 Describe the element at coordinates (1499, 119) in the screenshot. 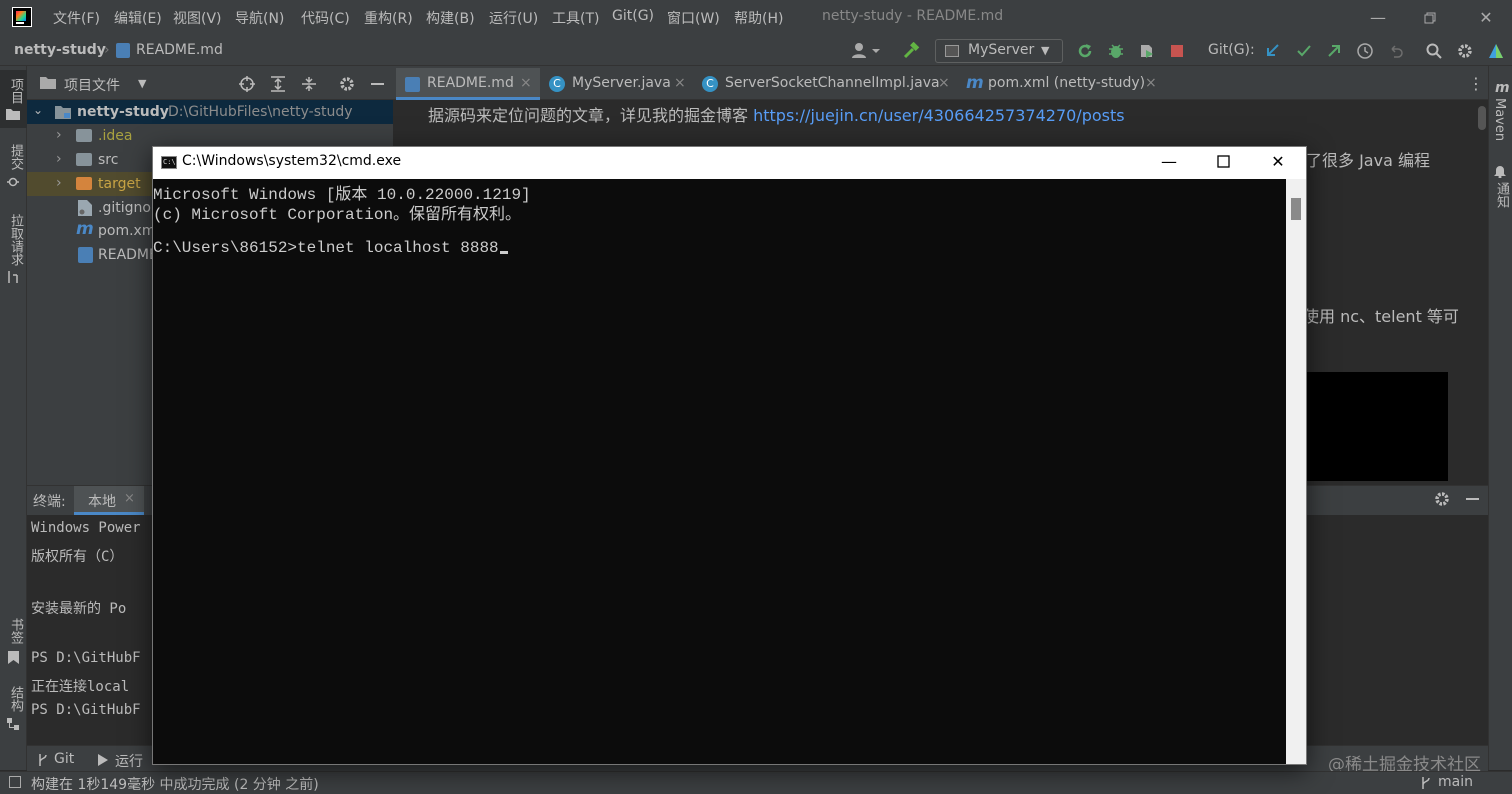

I see `tool-maven-label: Maven` at that location.